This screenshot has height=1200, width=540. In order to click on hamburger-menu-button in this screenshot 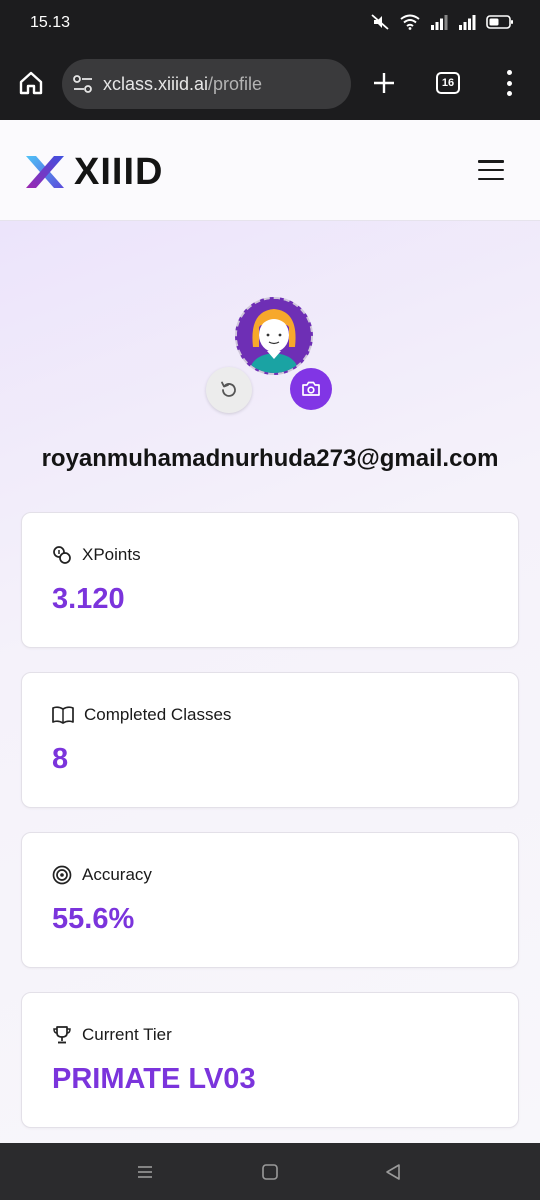, I will do `click(491, 170)`.